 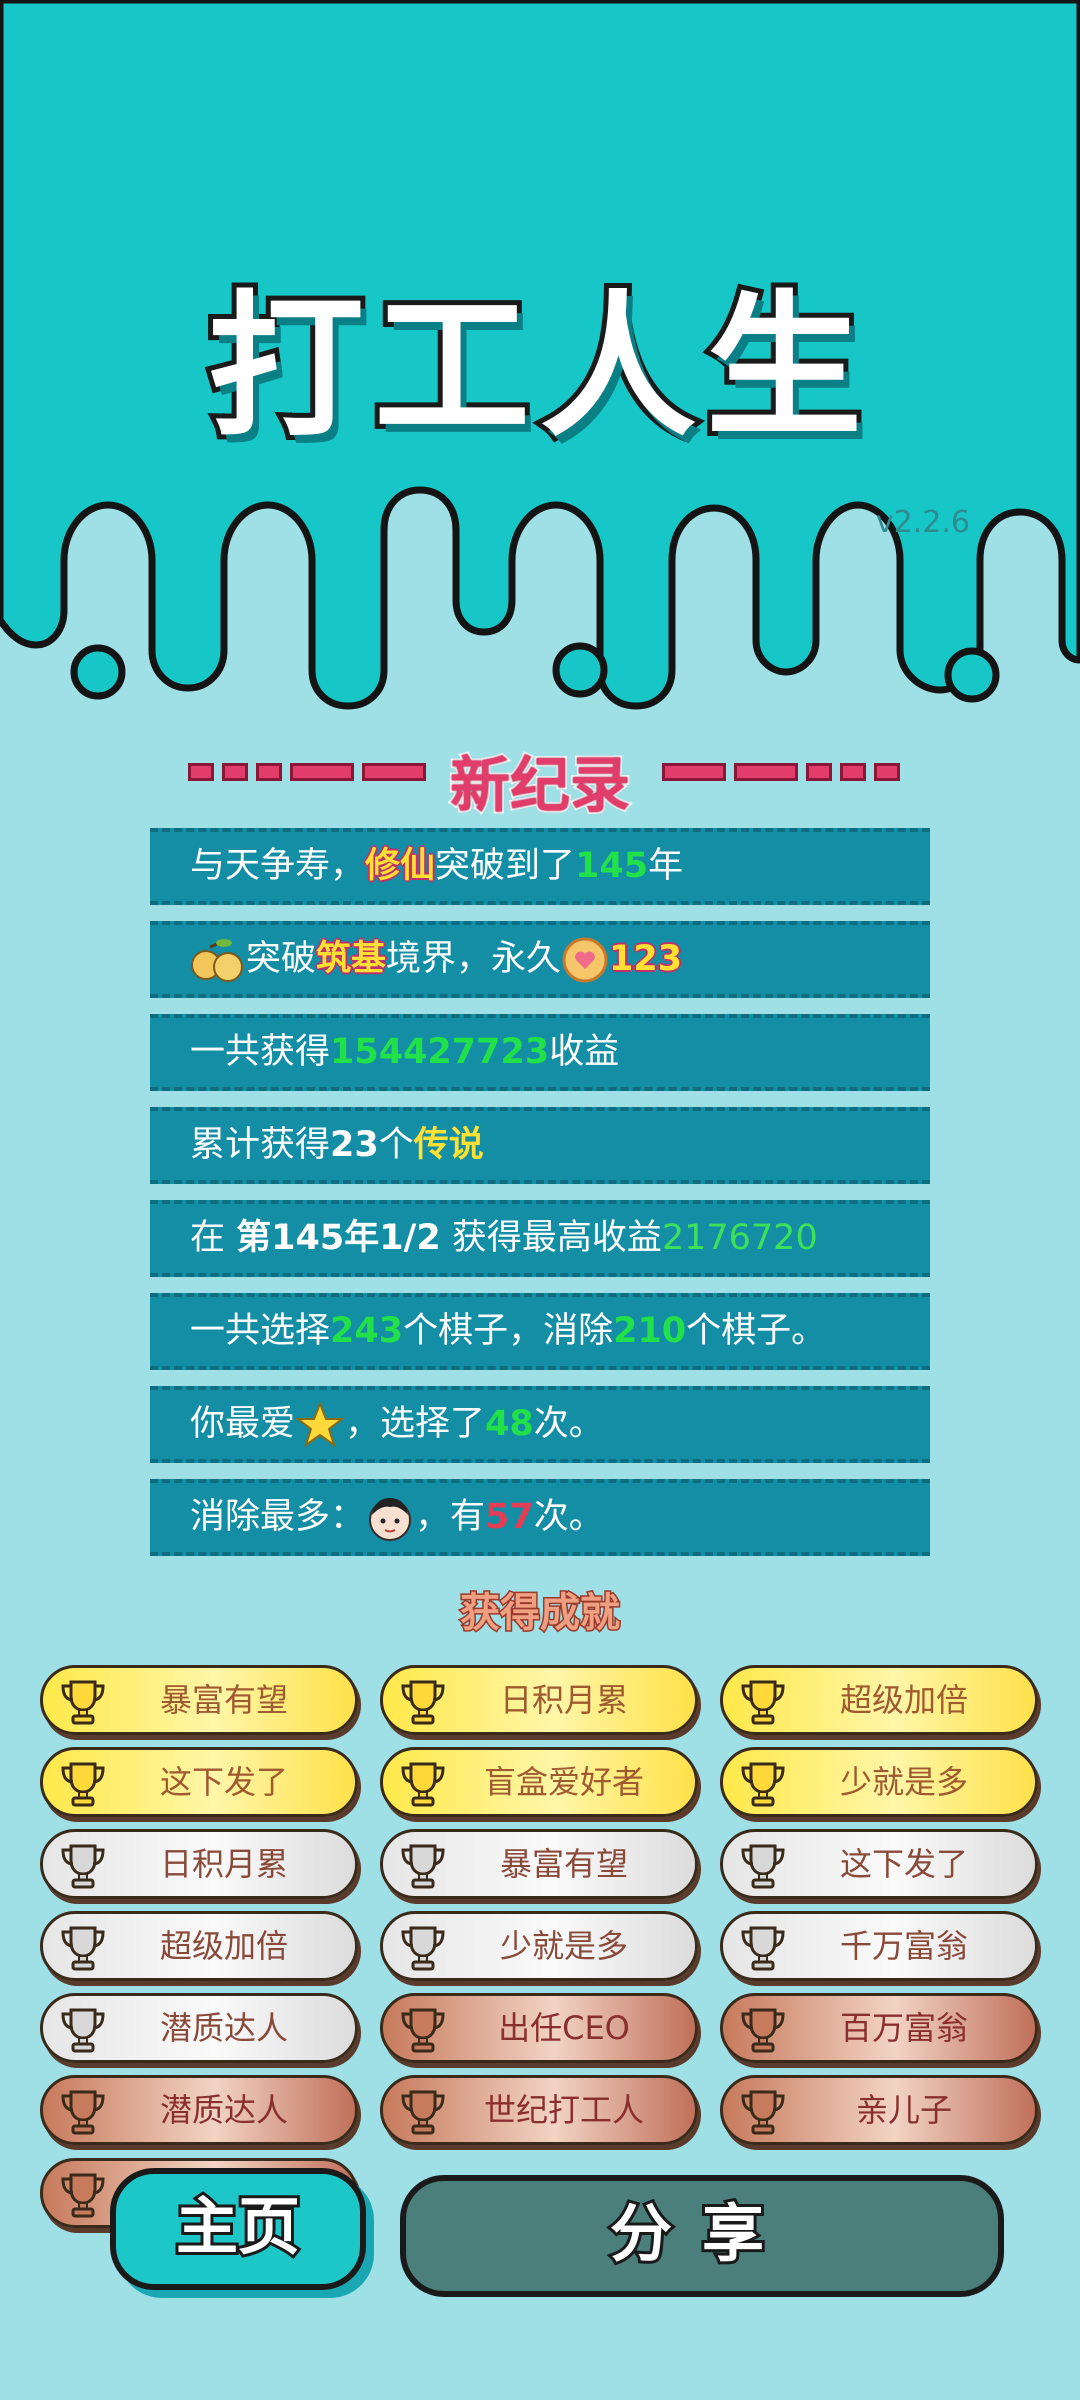 What do you see at coordinates (650, 1331) in the screenshot?
I see `record-value: 210` at bounding box center [650, 1331].